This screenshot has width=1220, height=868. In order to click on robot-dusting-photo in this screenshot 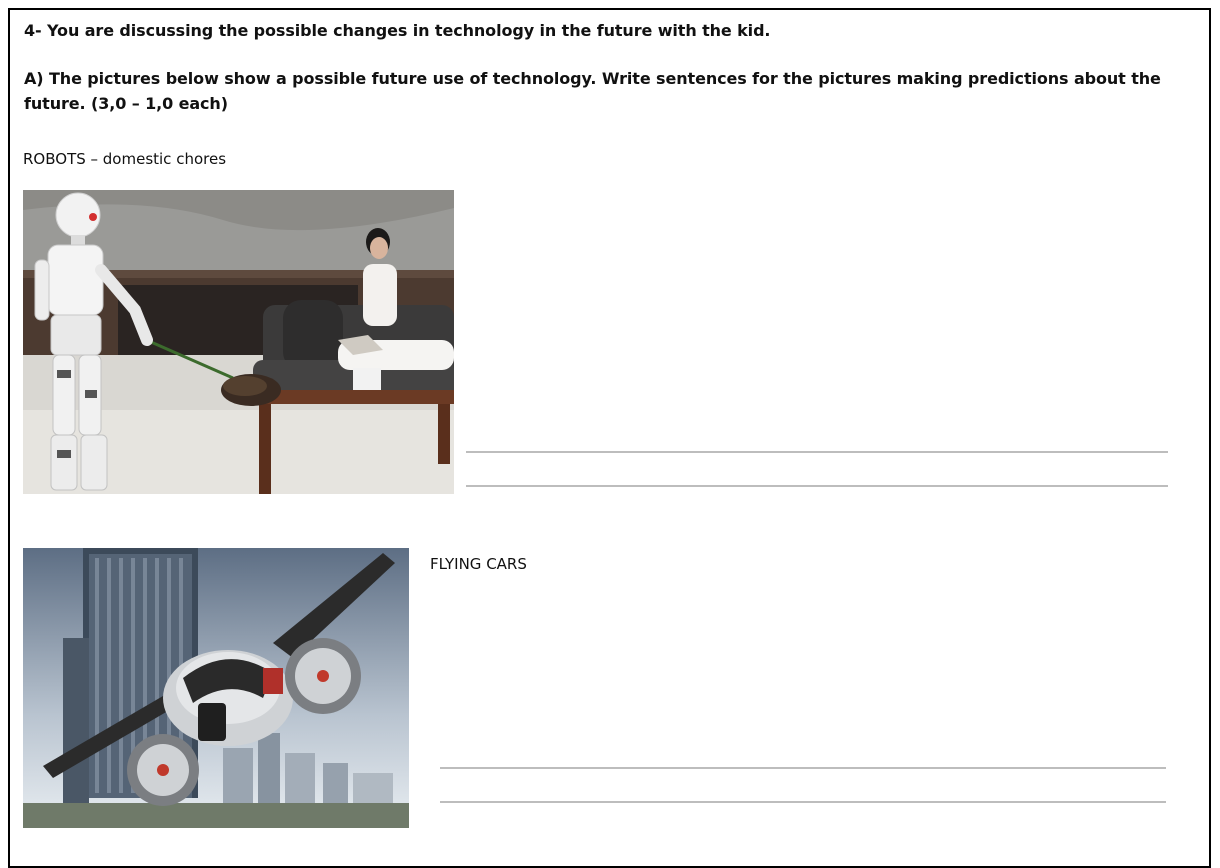, I will do `click(238, 342)`.